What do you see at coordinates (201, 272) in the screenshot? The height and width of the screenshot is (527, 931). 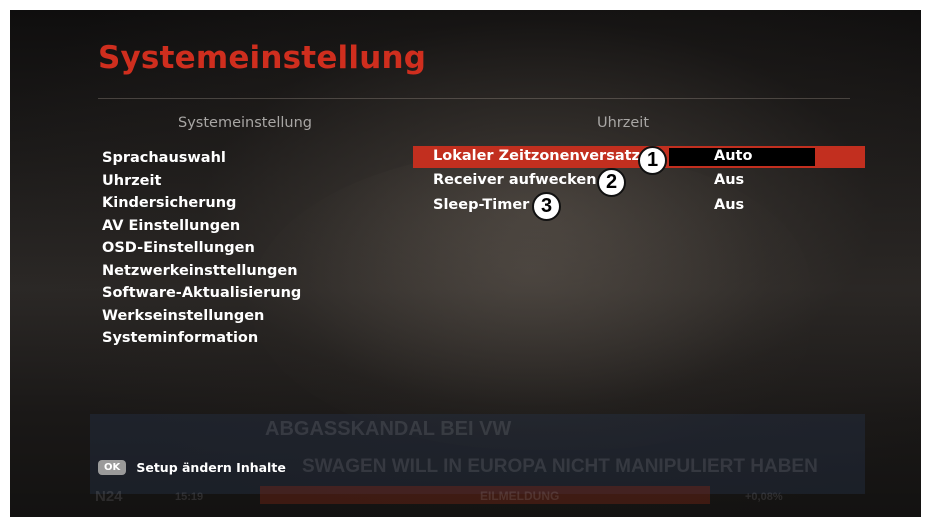 I see `menu-item-netzwerk: Netzwerkeinsttellungen` at bounding box center [201, 272].